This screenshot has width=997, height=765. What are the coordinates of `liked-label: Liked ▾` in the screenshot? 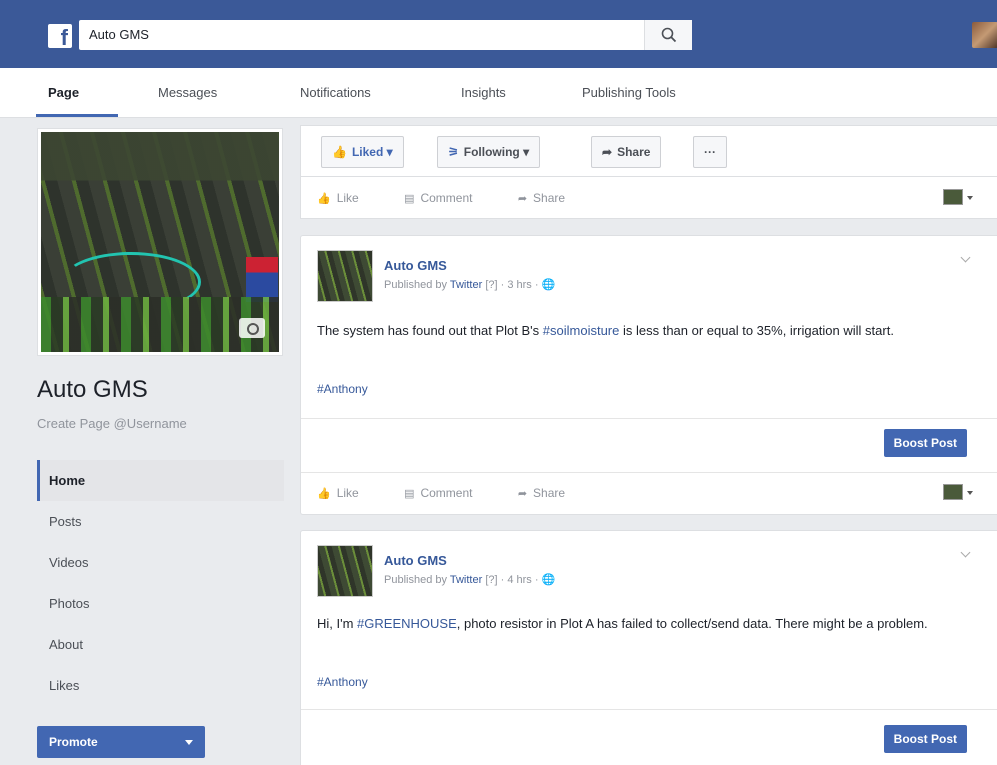 It's located at (372, 152).